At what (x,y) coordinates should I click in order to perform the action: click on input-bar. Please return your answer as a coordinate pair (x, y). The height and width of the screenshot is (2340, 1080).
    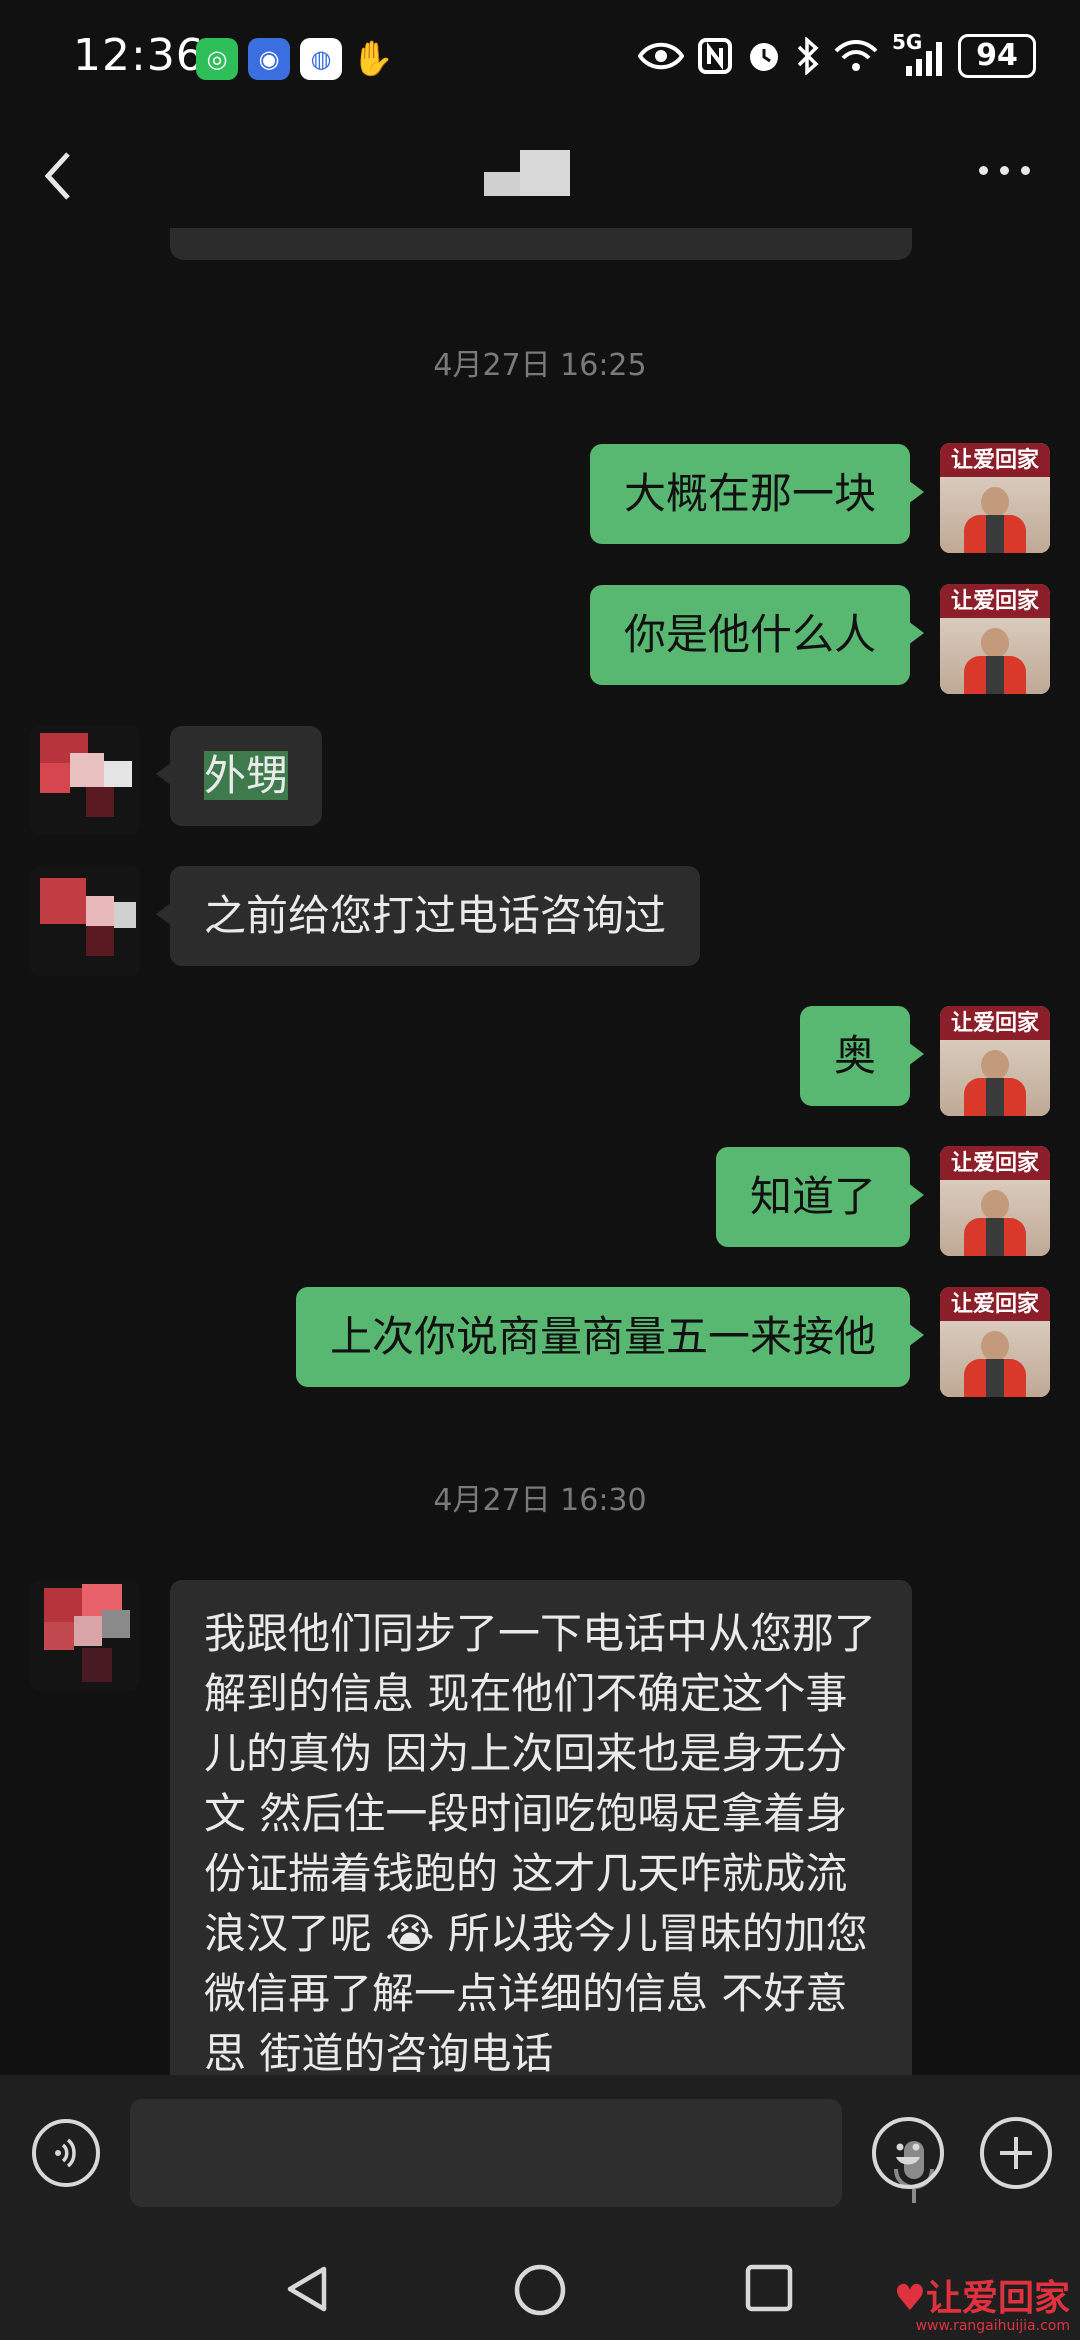
    Looking at the image, I should click on (540, 2155).